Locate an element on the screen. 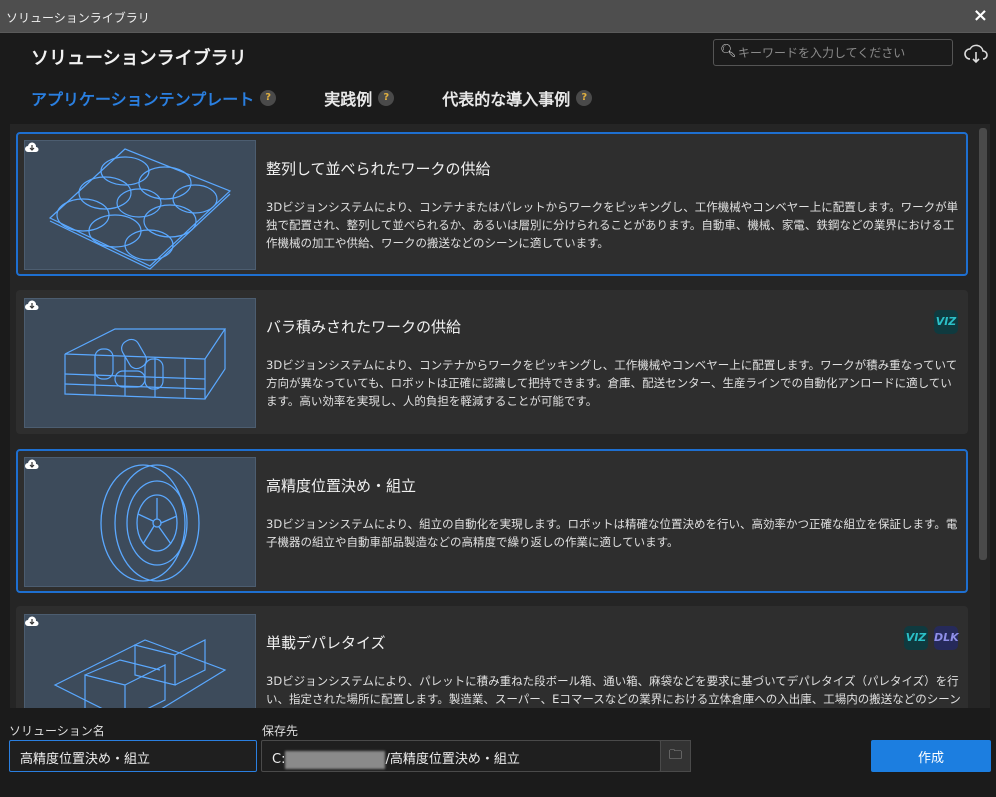  card-title: バラ積みされたワークの供給 is located at coordinates (364, 327).